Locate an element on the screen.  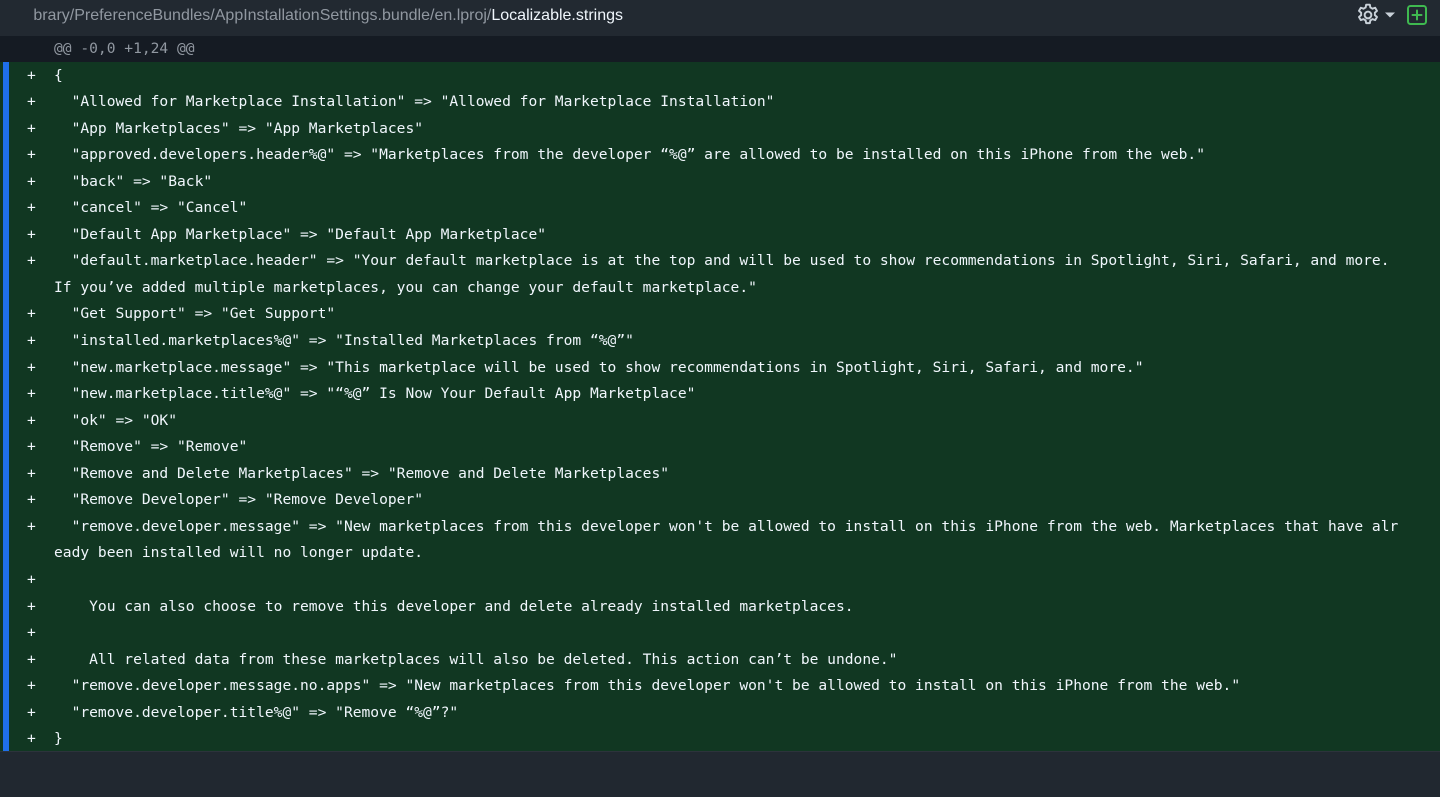
add-file-button is located at coordinates (1417, 15).